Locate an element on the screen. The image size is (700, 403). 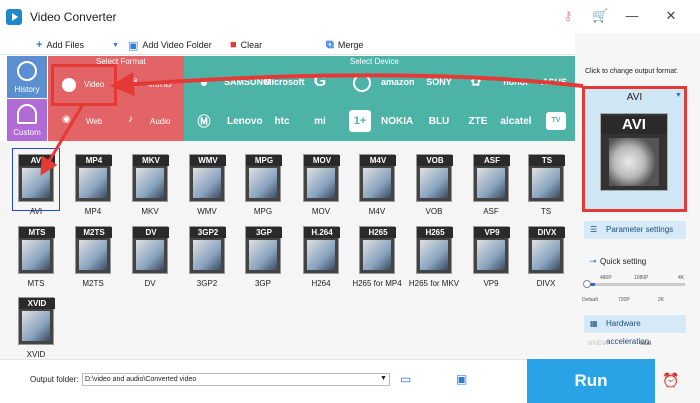
format-item: 3GP 3GP is located at coordinates (263, 257).